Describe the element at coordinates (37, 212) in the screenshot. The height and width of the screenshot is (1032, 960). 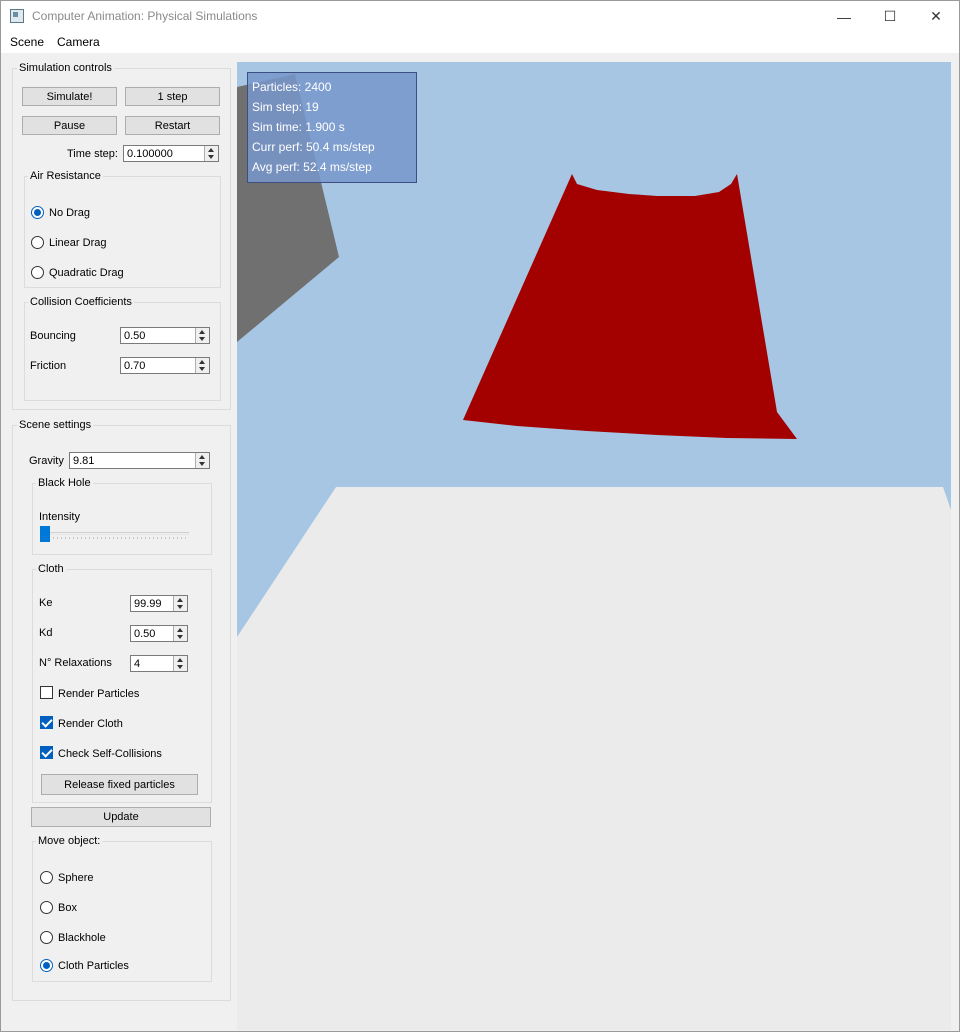
I see `radio-no-drag` at that location.